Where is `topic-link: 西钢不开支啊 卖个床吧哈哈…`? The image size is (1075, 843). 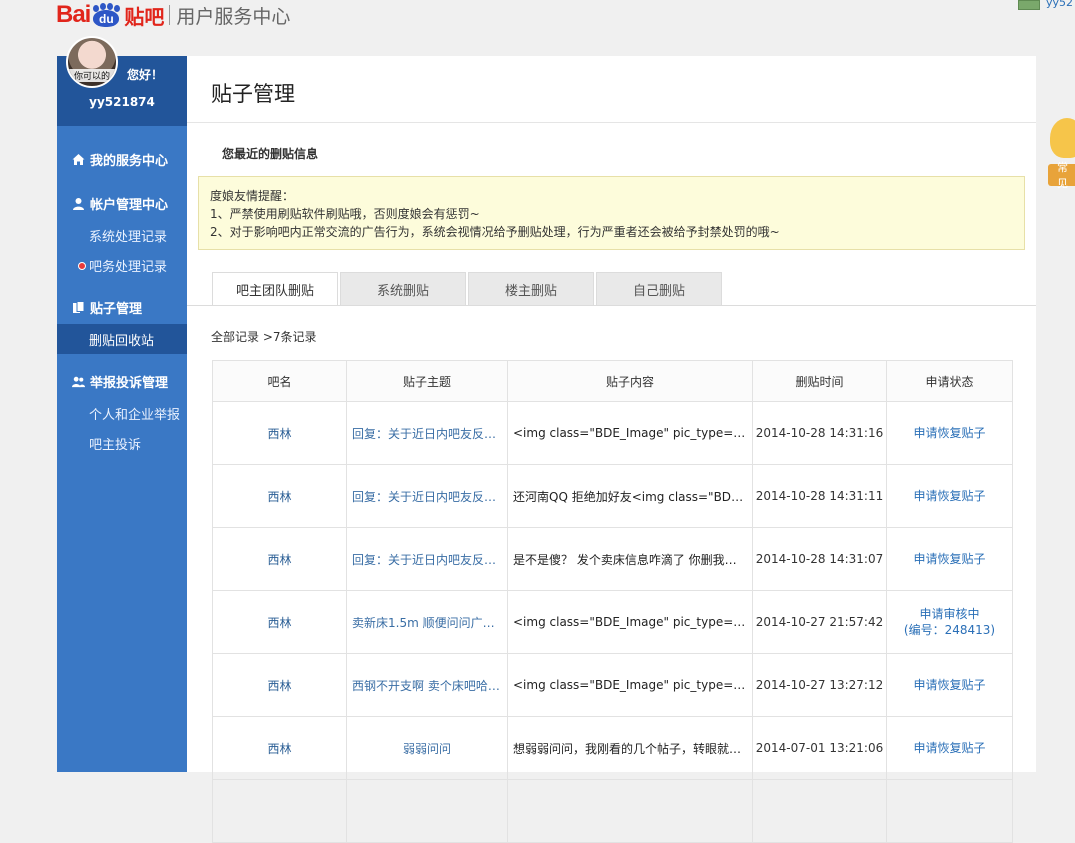 topic-link: 西钢不开支啊 卖个床吧哈哈… is located at coordinates (427, 685).